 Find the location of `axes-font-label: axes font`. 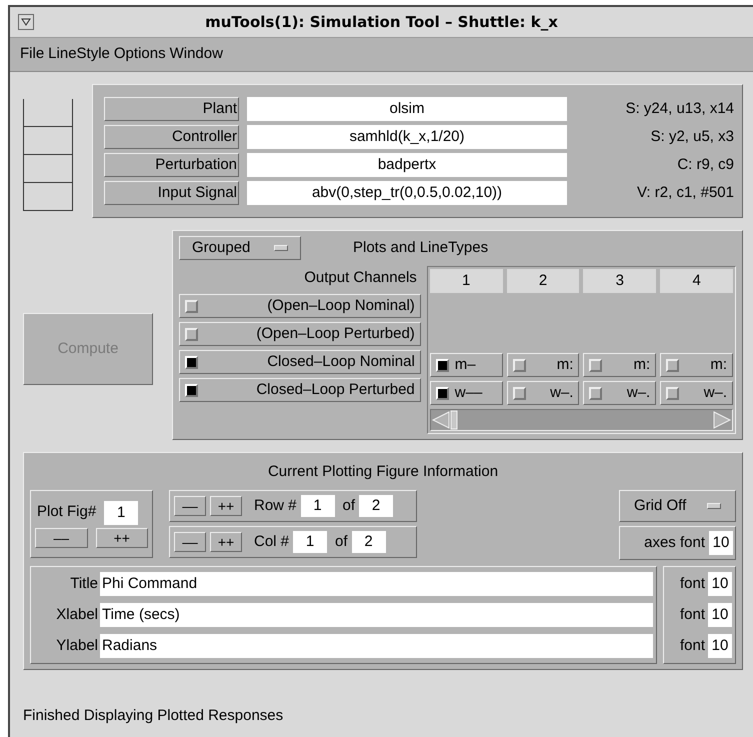

axes-font-label: axes font is located at coordinates (674, 542).